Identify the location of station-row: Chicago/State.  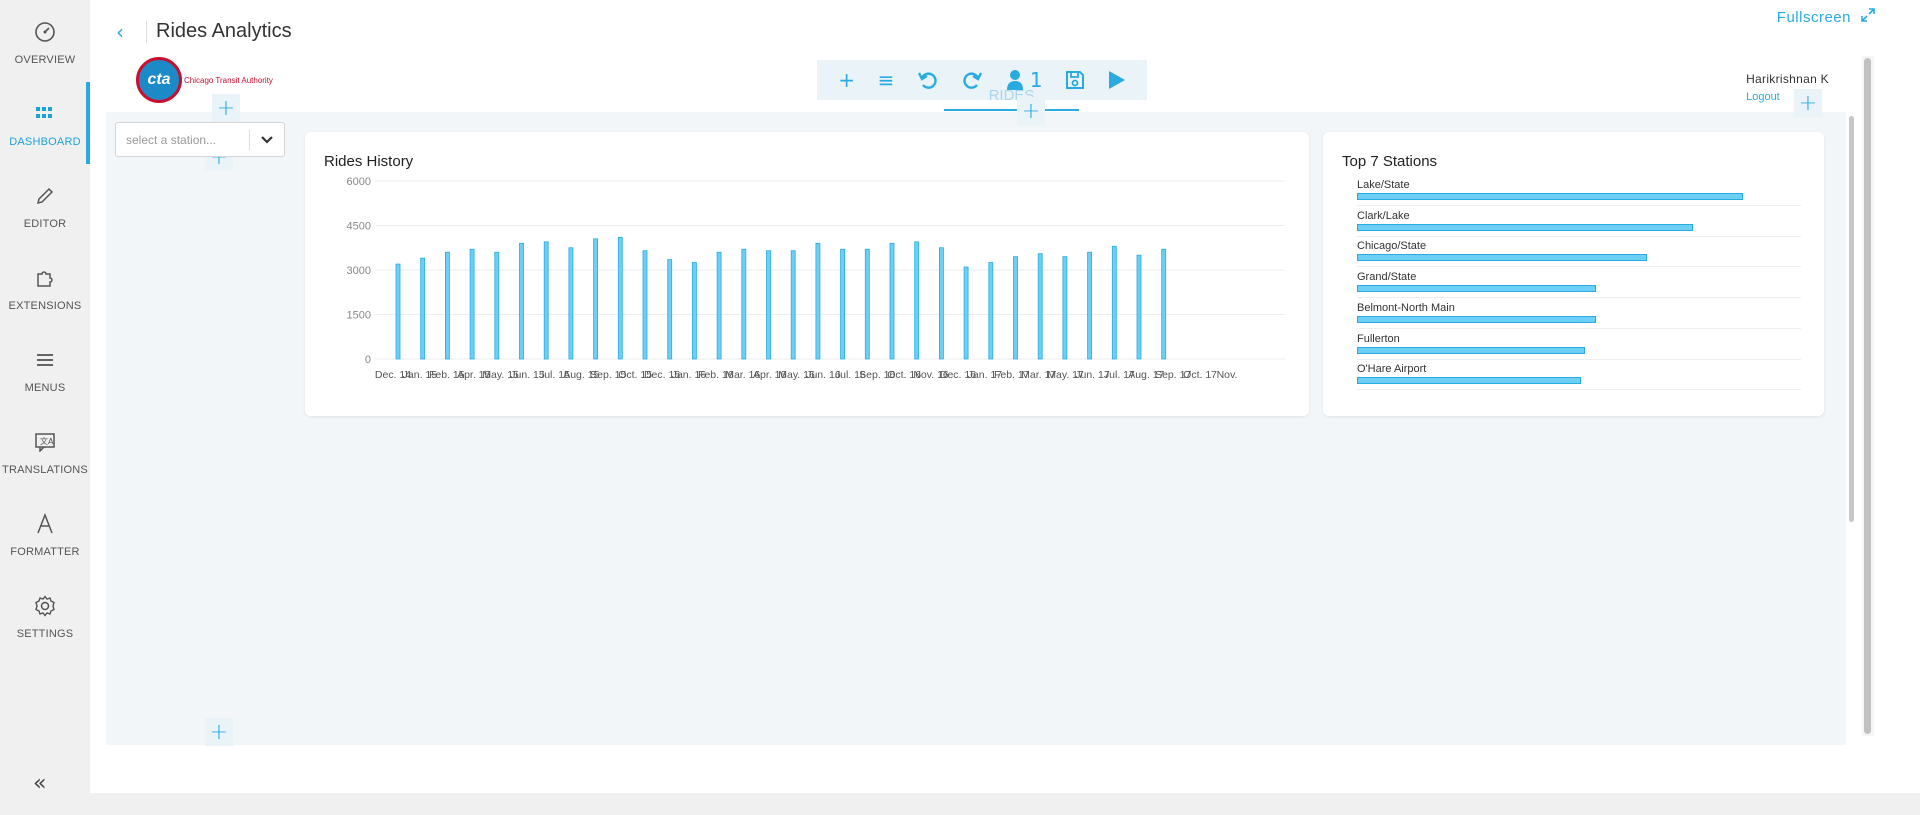
(1579, 254).